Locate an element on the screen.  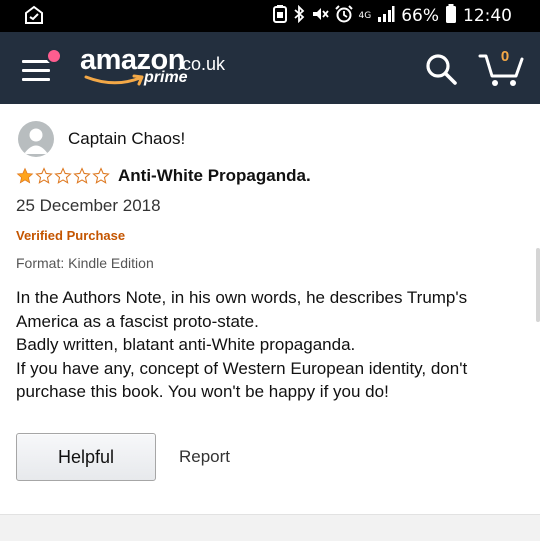
format-label: Format: Kindle Edition is located at coordinates (85, 263).